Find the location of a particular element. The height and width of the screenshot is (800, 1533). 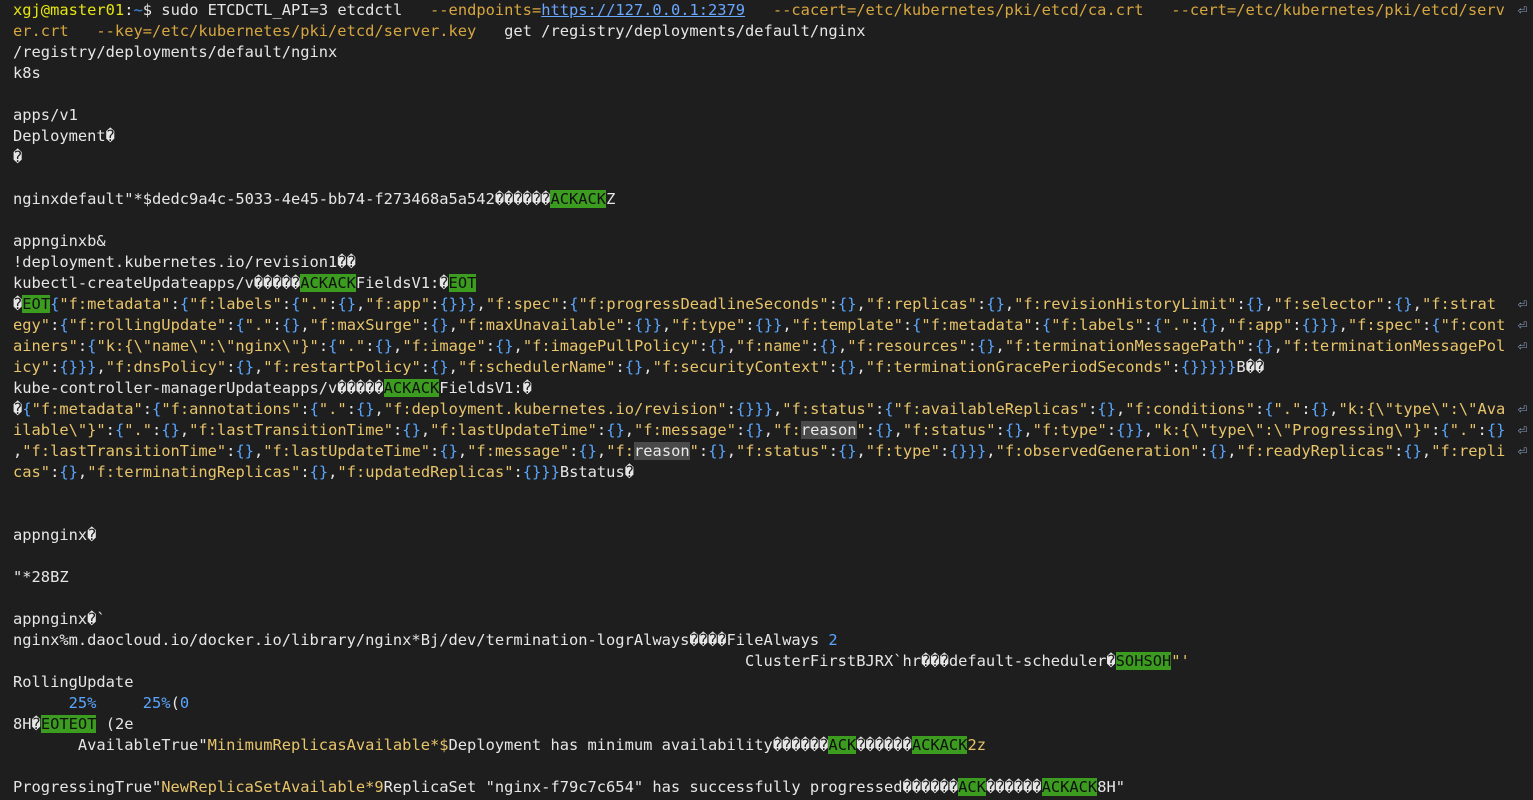

terminal-text: "f:type" is located at coordinates (1069, 430).